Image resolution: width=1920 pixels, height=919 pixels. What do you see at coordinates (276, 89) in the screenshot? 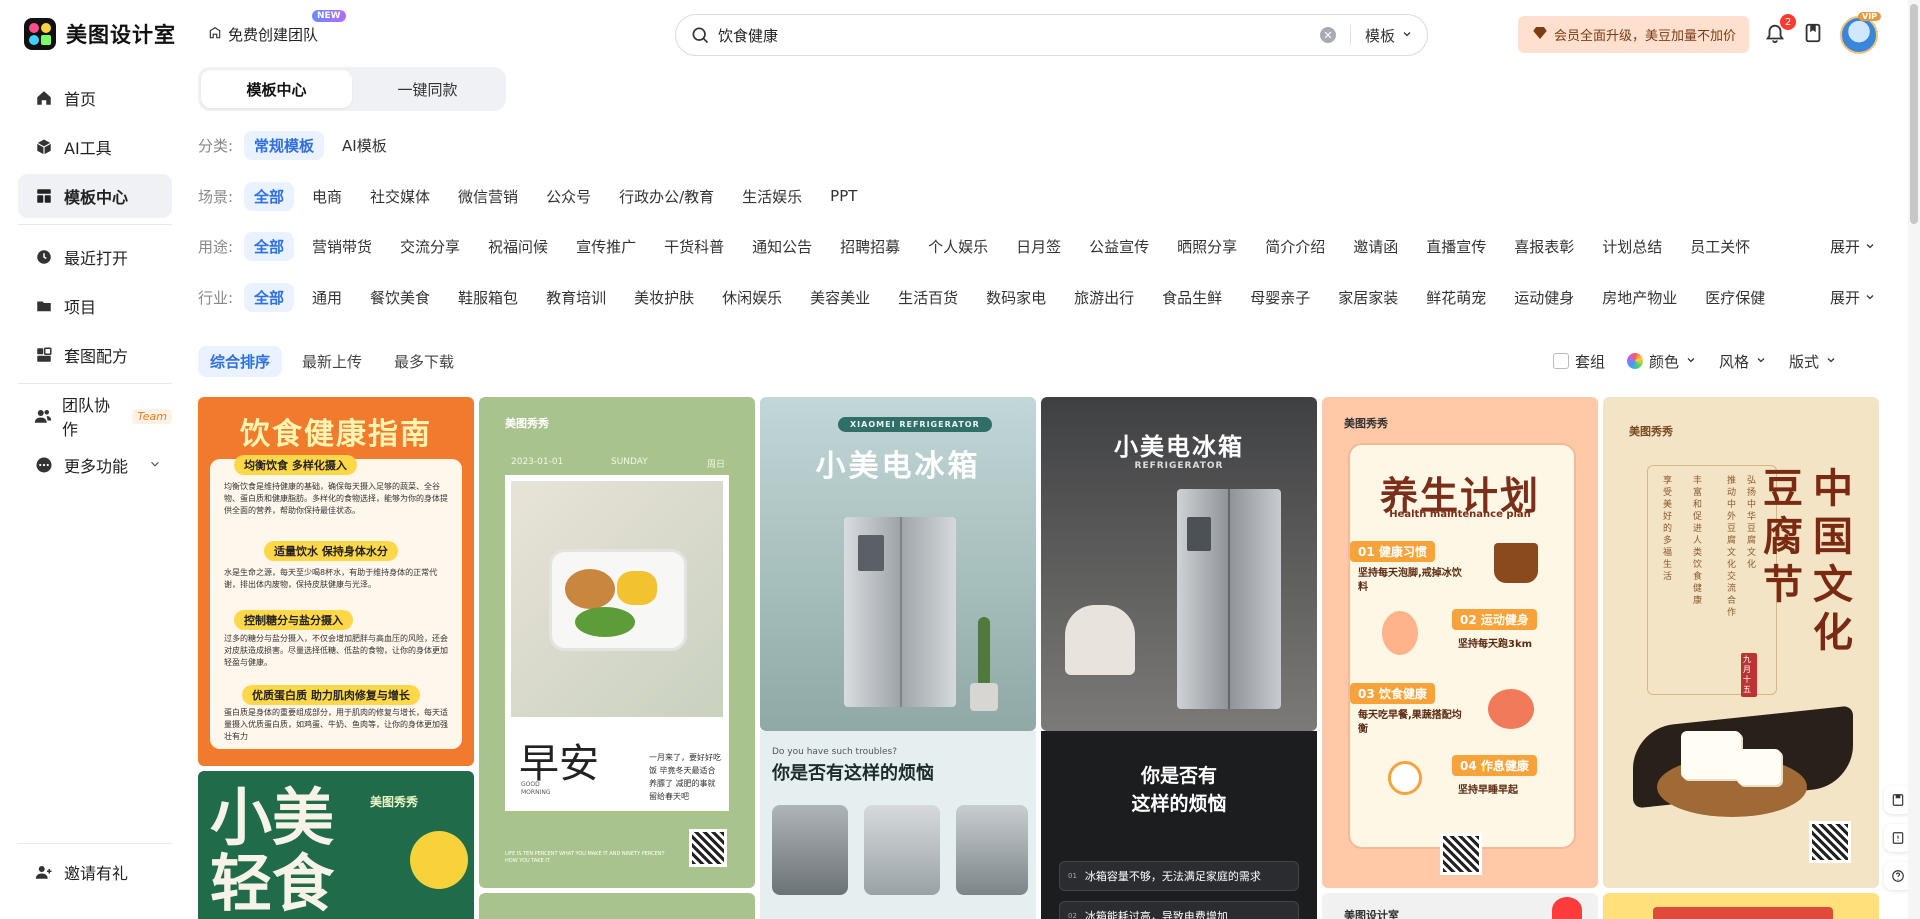
I see `tab-template-center: 模板中心` at bounding box center [276, 89].